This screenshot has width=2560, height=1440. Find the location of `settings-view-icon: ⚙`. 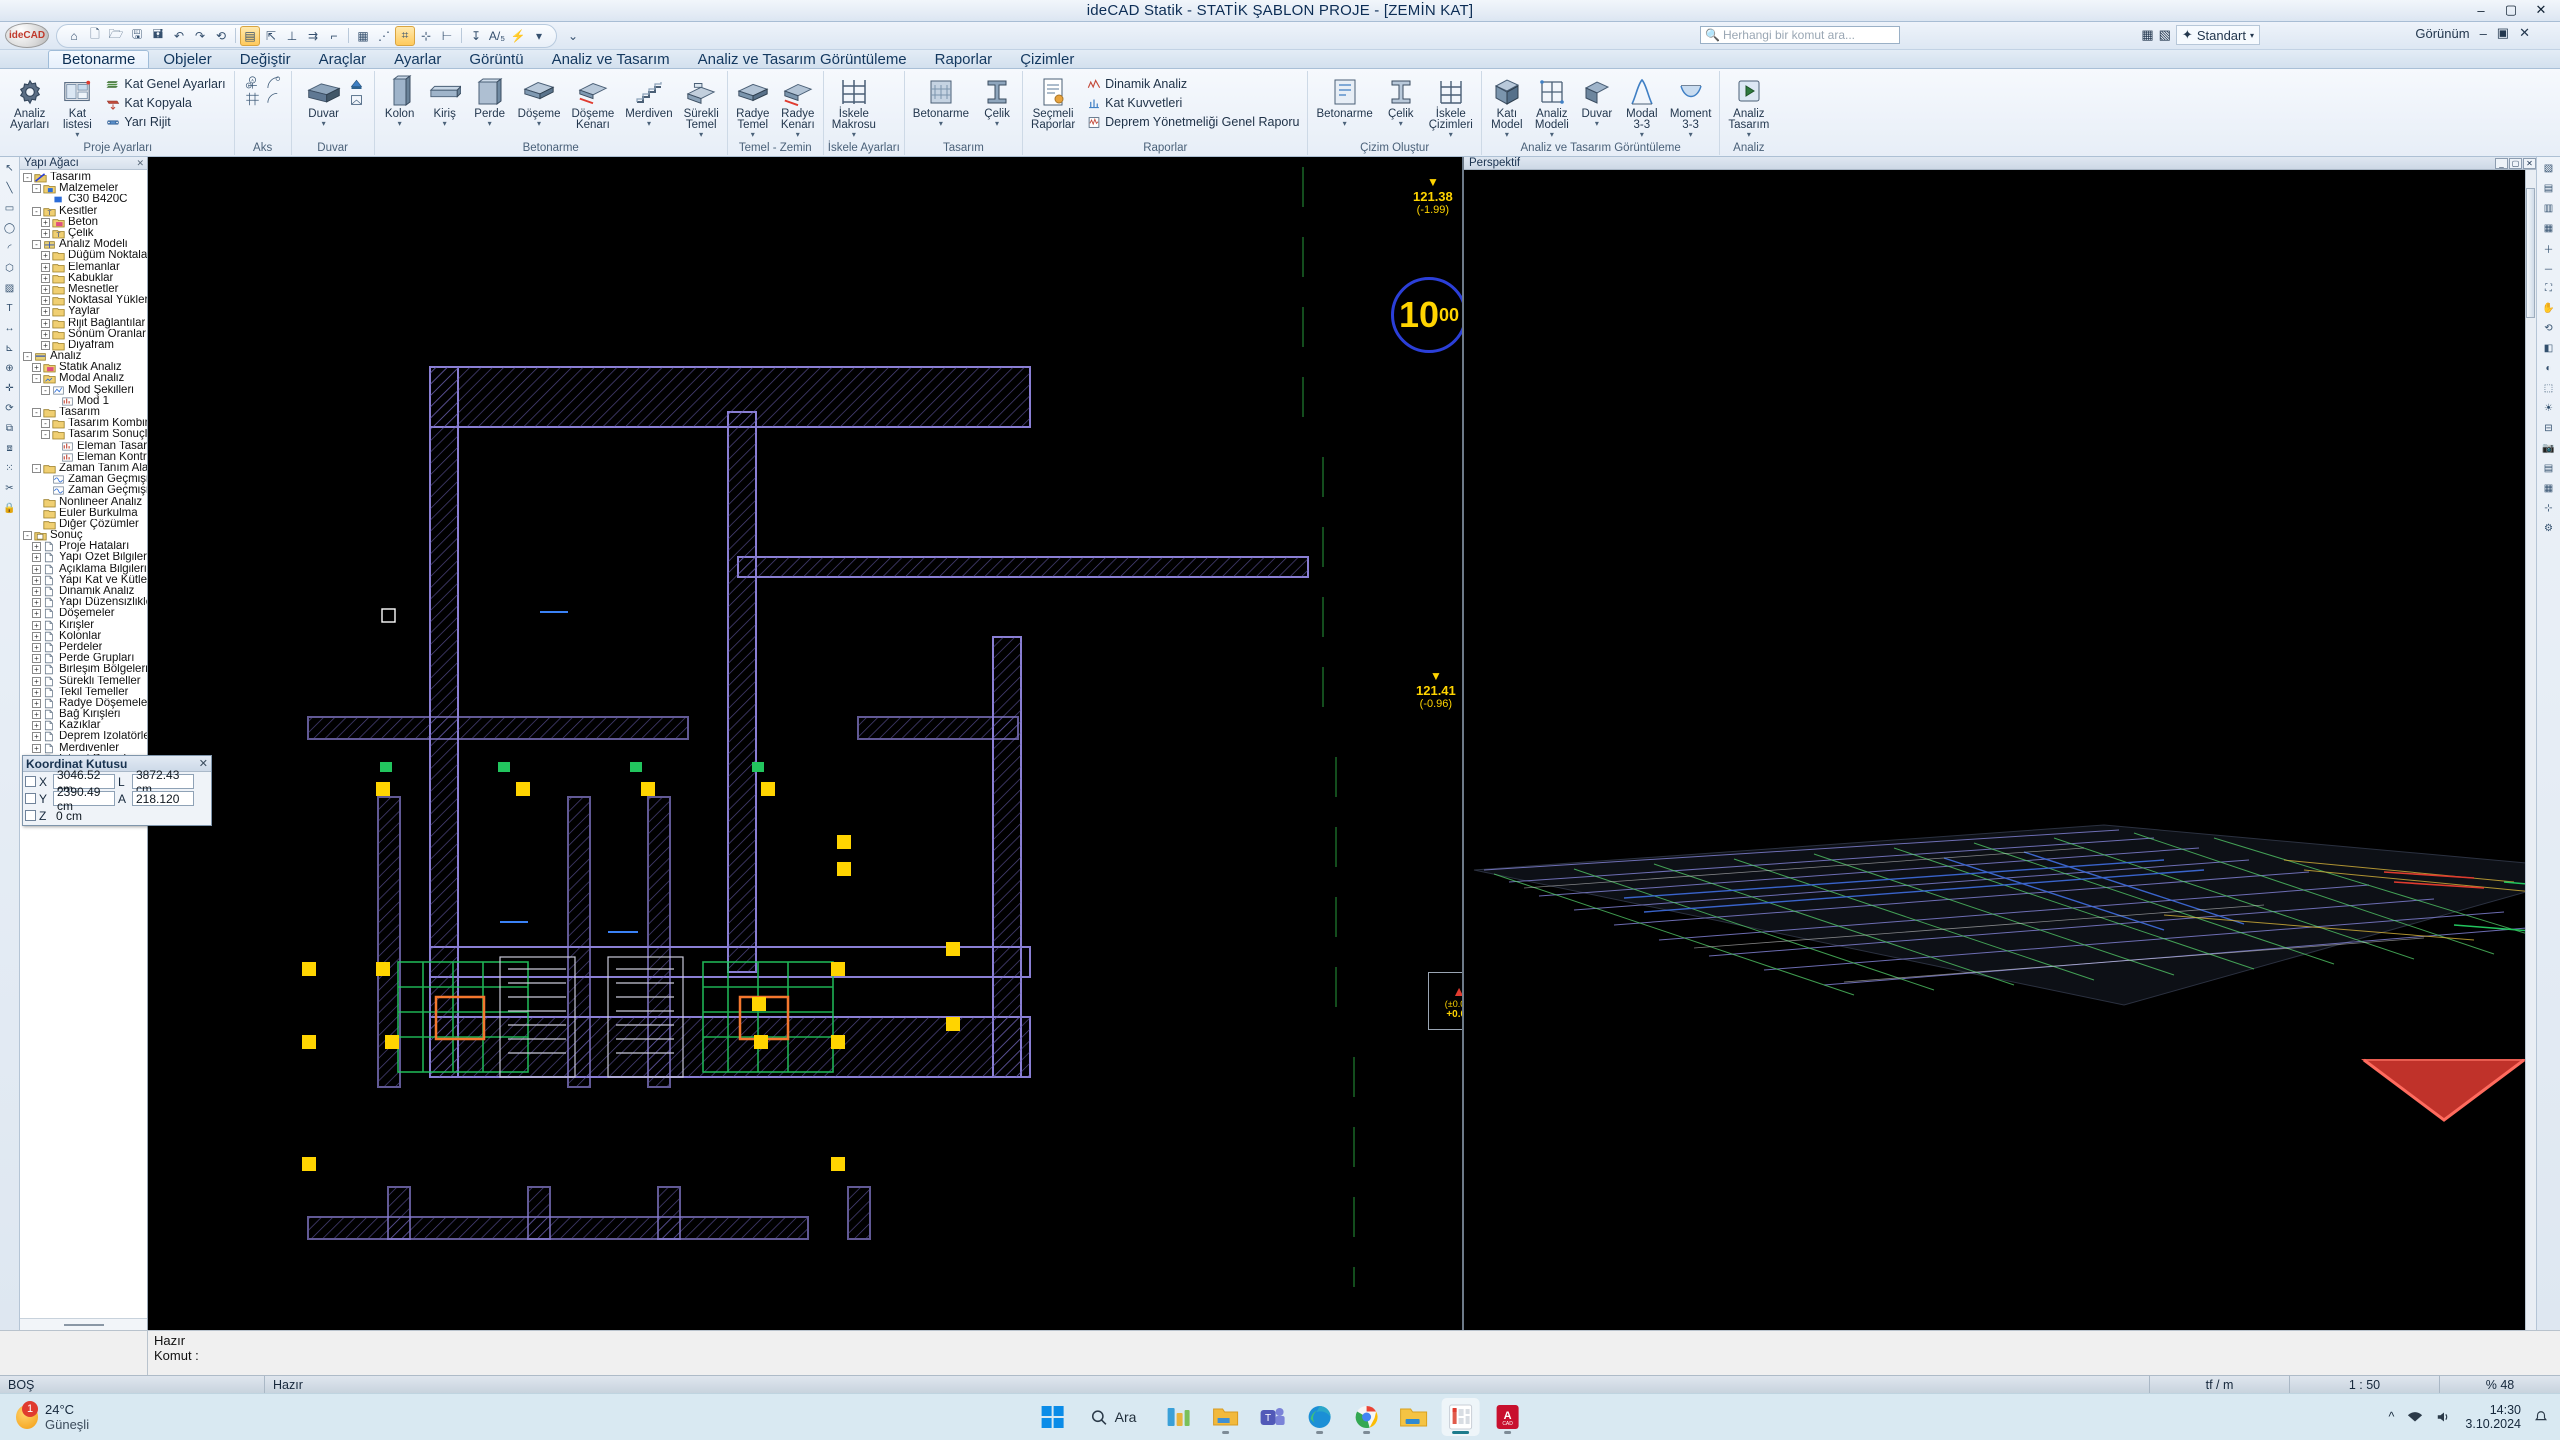

settings-view-icon: ⚙ is located at coordinates (2548, 528).